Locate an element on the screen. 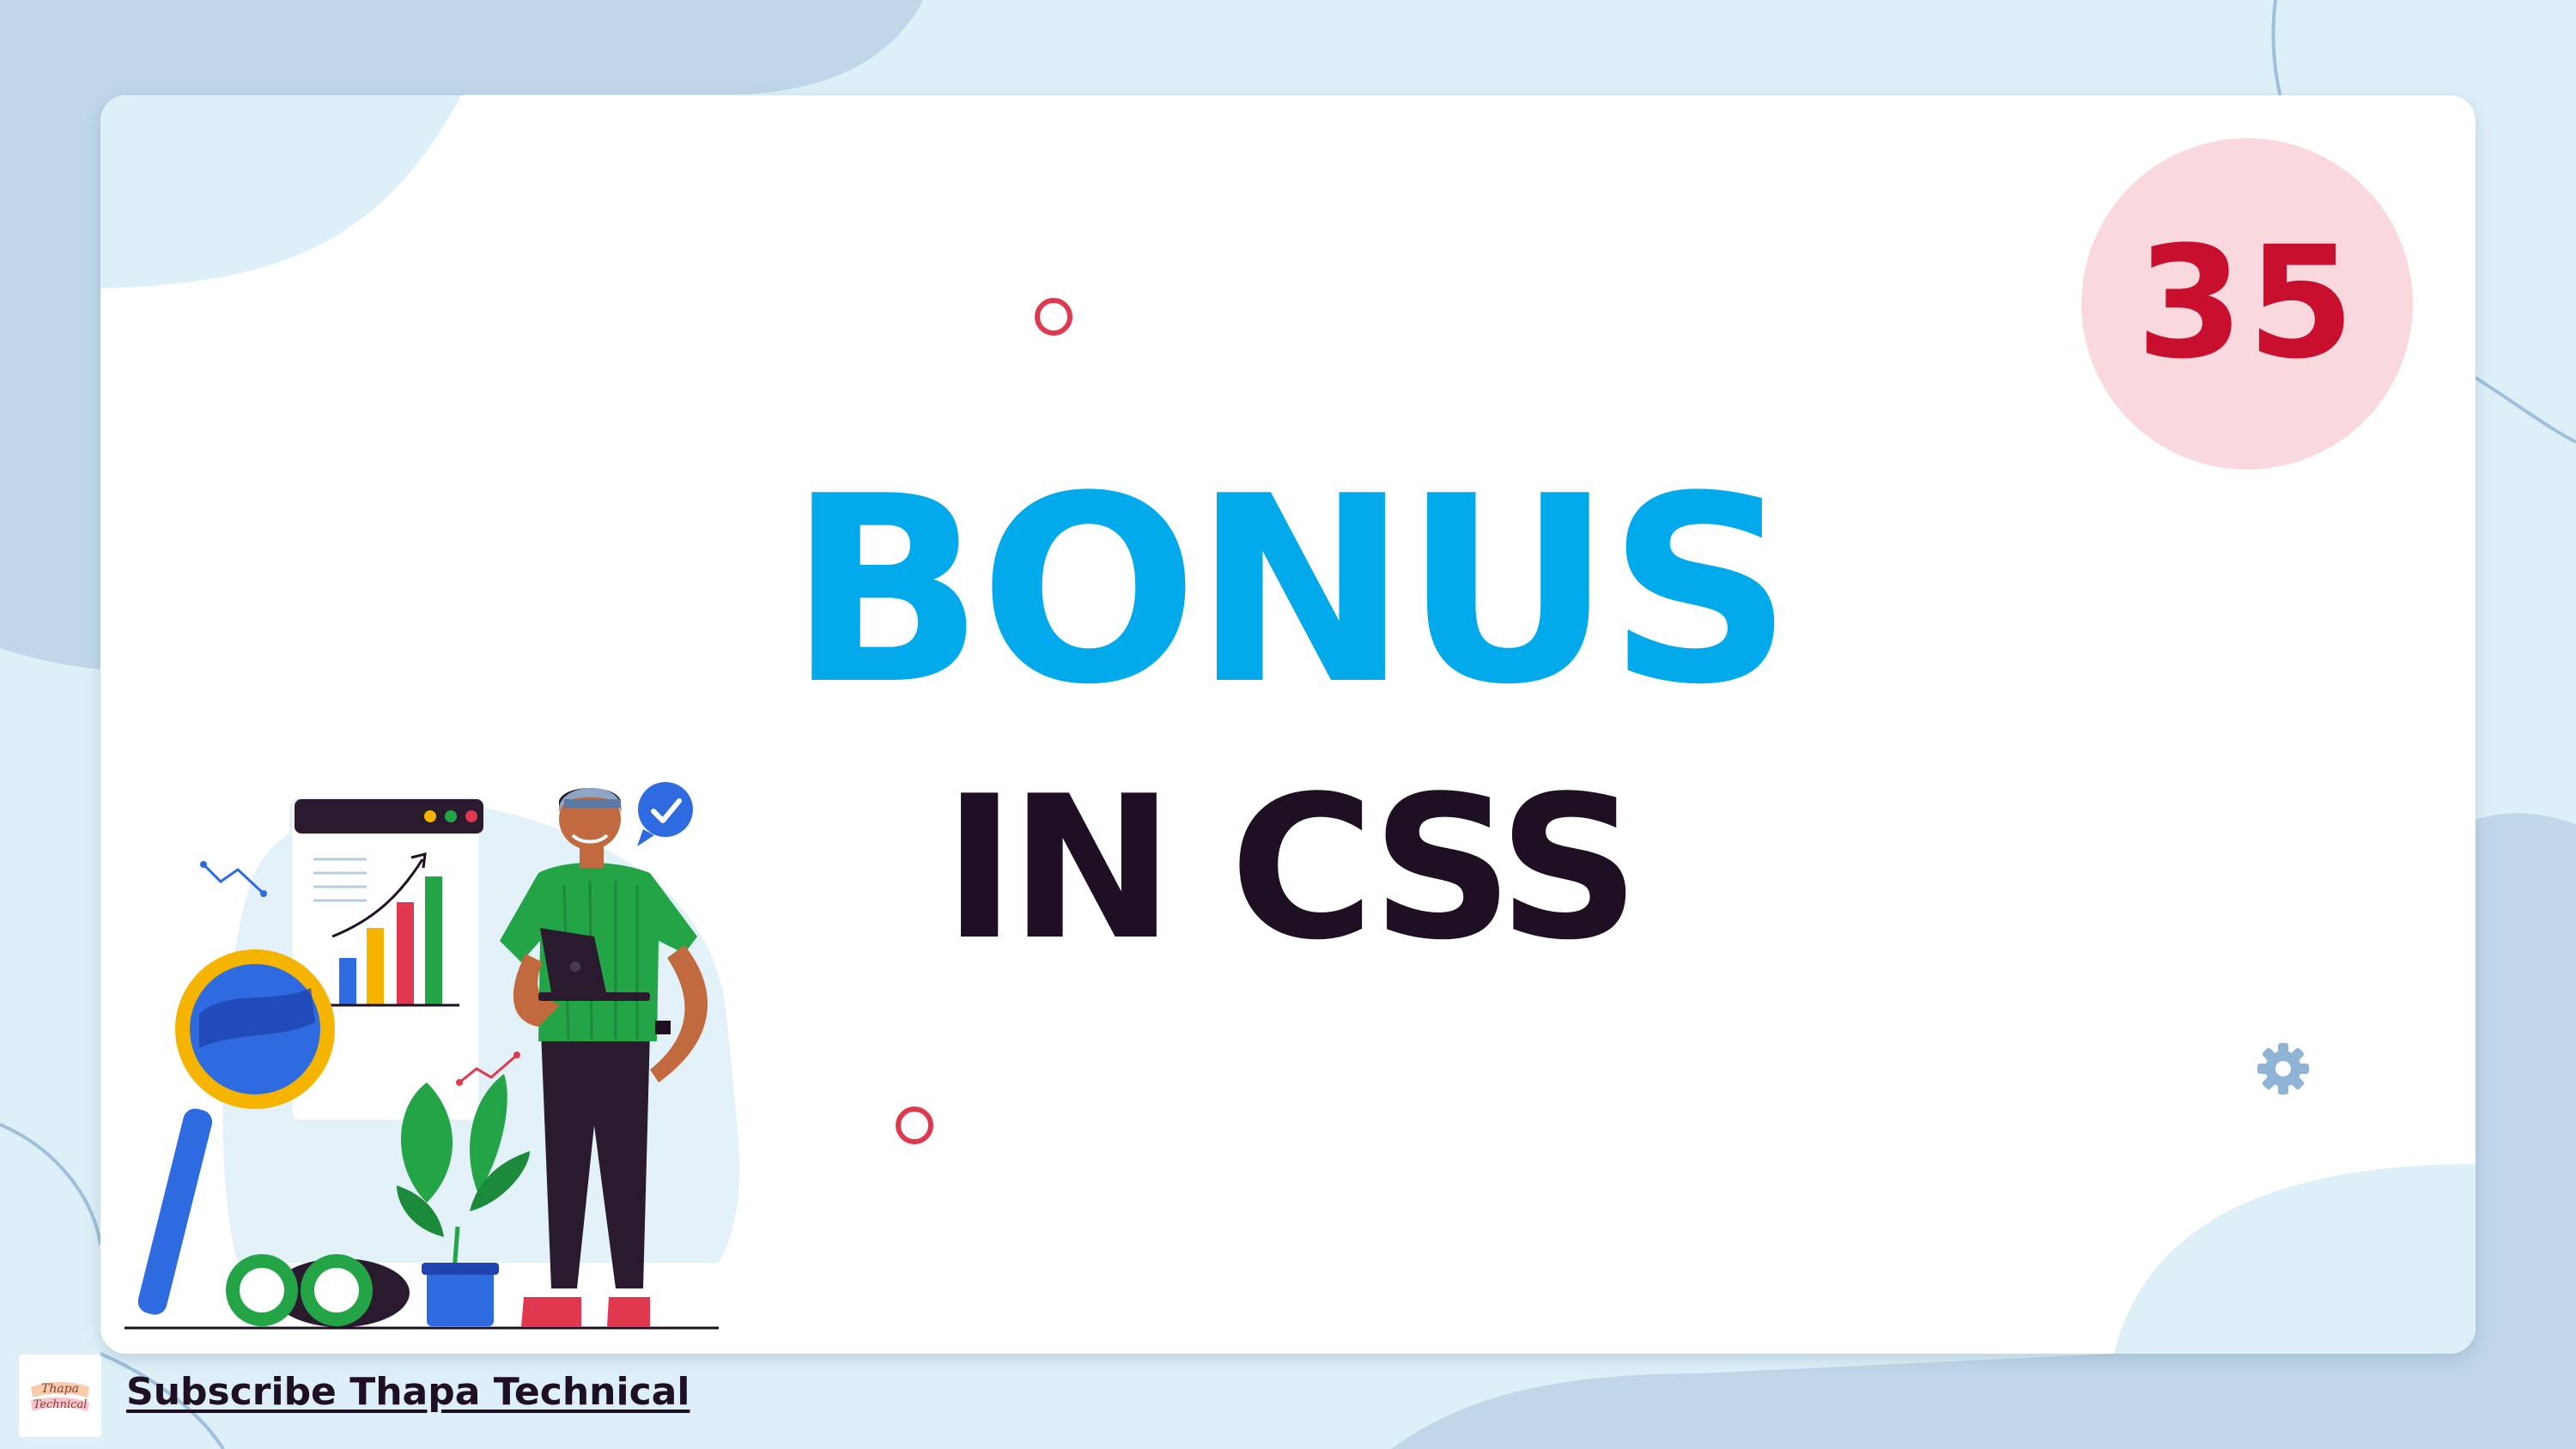 The height and width of the screenshot is (1449, 2576). logo-text-line2: Technical is located at coordinates (61, 1404).